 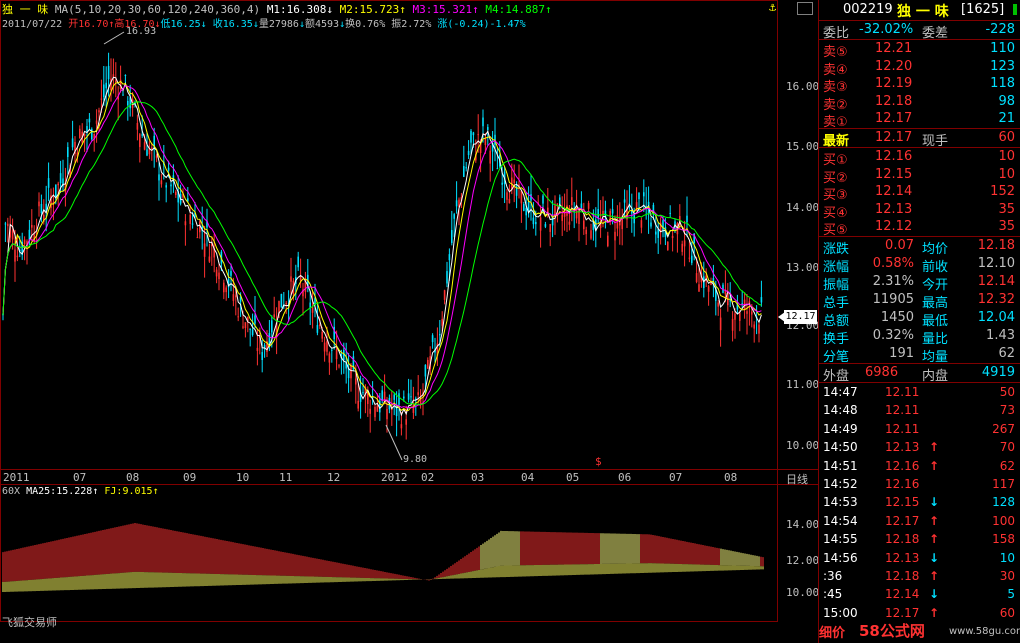 What do you see at coordinates (919, 228) in the screenshot?
I see `buy-row: 买⑤ 12.12 35` at bounding box center [919, 228].